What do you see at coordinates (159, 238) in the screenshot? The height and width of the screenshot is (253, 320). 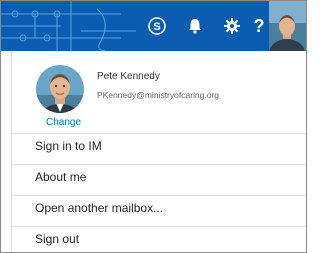 I see `menu-item-sign-out: Sign out` at bounding box center [159, 238].